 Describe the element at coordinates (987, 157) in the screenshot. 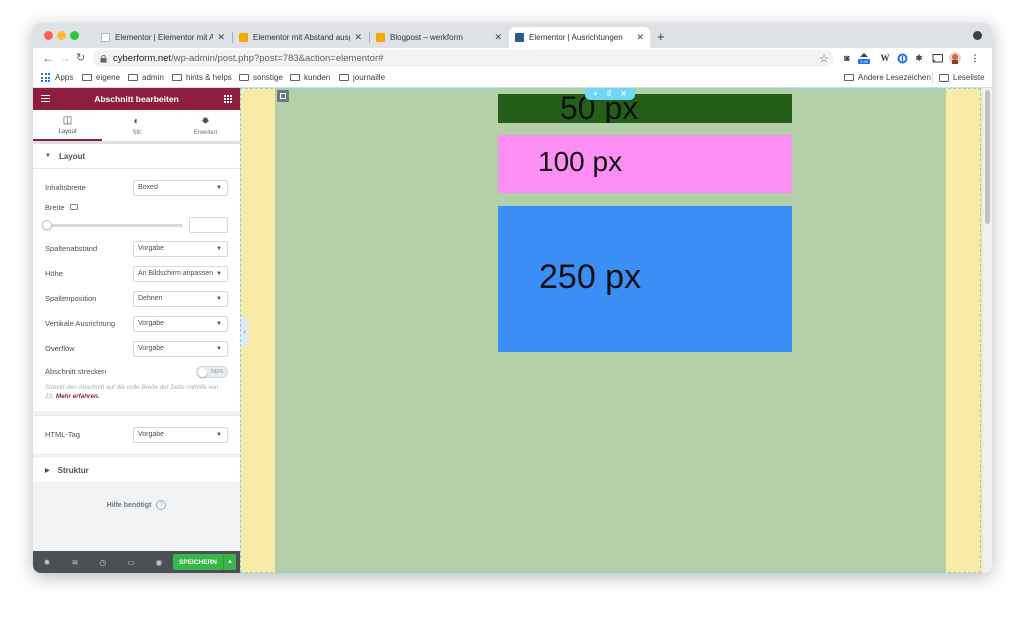

I see `scrollbar-thumb` at that location.